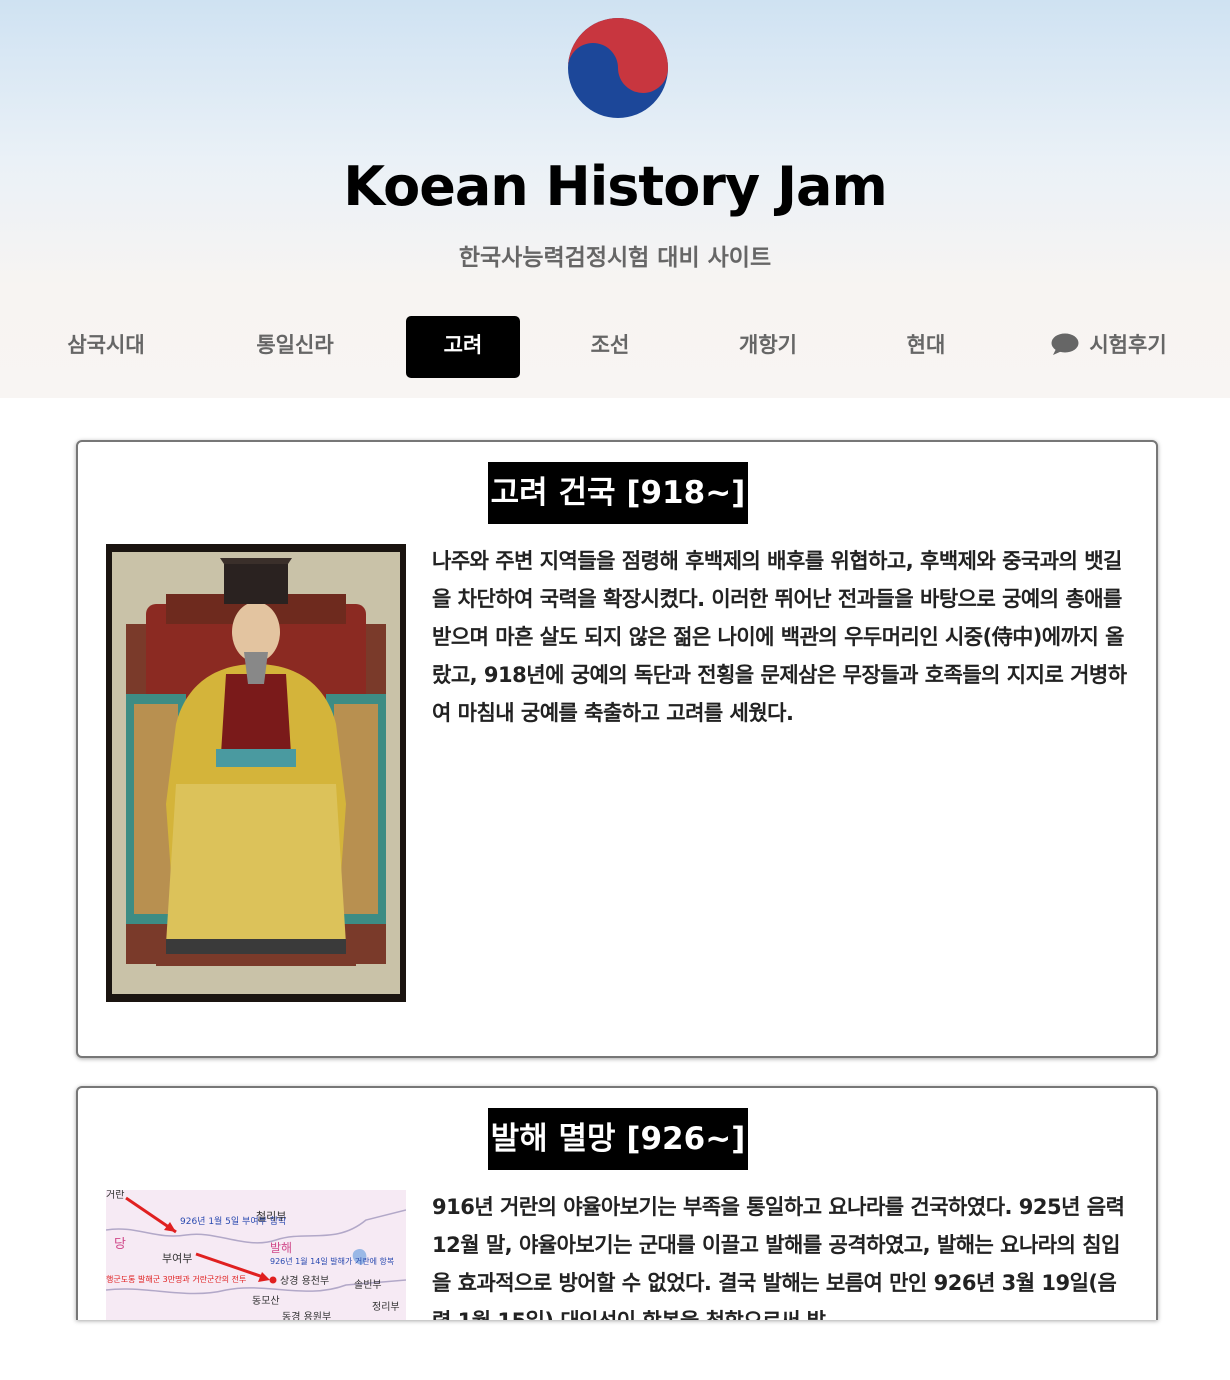  Describe the element at coordinates (618, 68) in the screenshot. I see `taegeuk-logo-icon` at that location.